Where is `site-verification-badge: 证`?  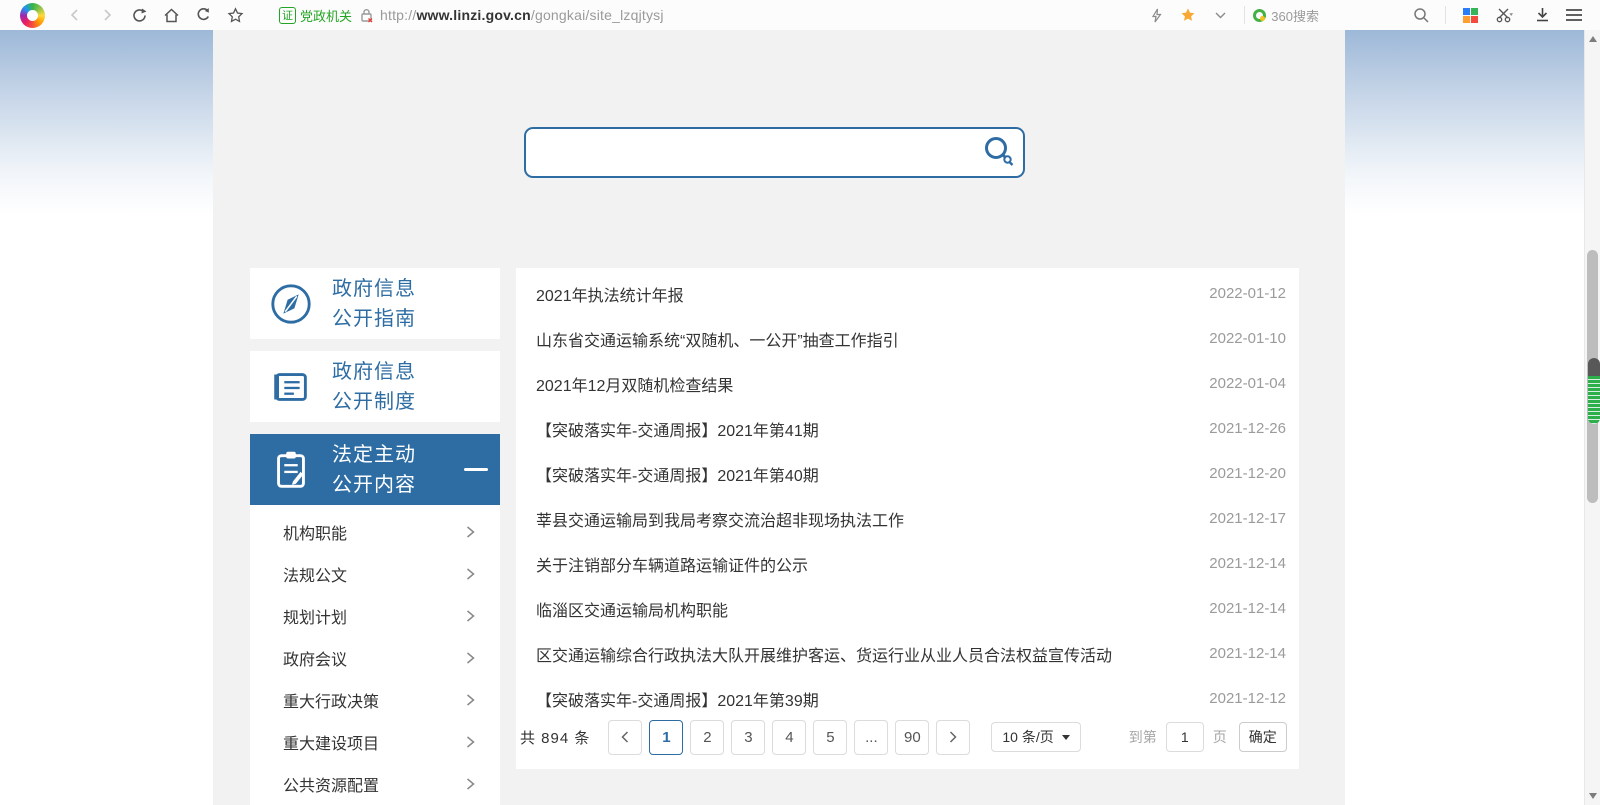
site-verification-badge: 证 is located at coordinates (287, 15).